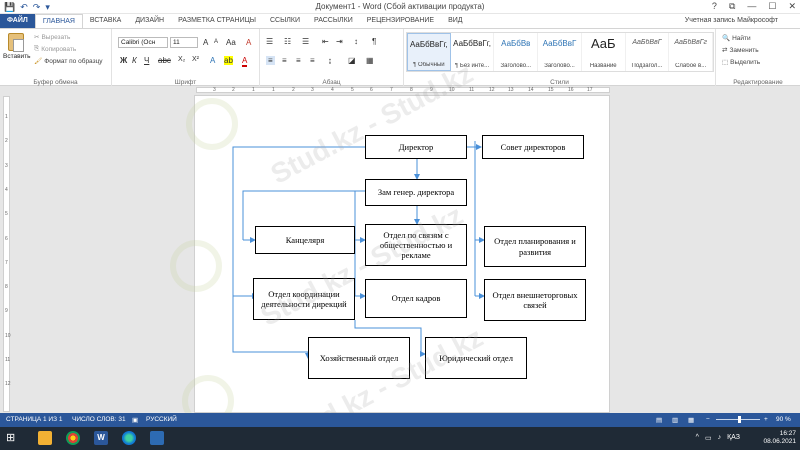  Describe the element at coordinates (287, 41) in the screenshot. I see `numbering-icon: ☷` at that location.